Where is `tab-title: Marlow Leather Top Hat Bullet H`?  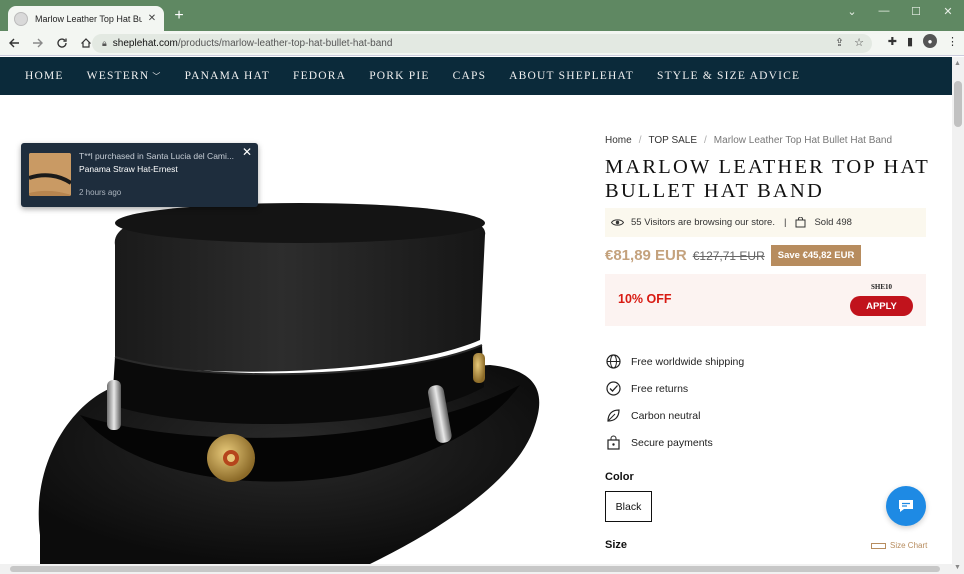 tab-title: Marlow Leather Top Hat Bullet H is located at coordinates (88, 18).